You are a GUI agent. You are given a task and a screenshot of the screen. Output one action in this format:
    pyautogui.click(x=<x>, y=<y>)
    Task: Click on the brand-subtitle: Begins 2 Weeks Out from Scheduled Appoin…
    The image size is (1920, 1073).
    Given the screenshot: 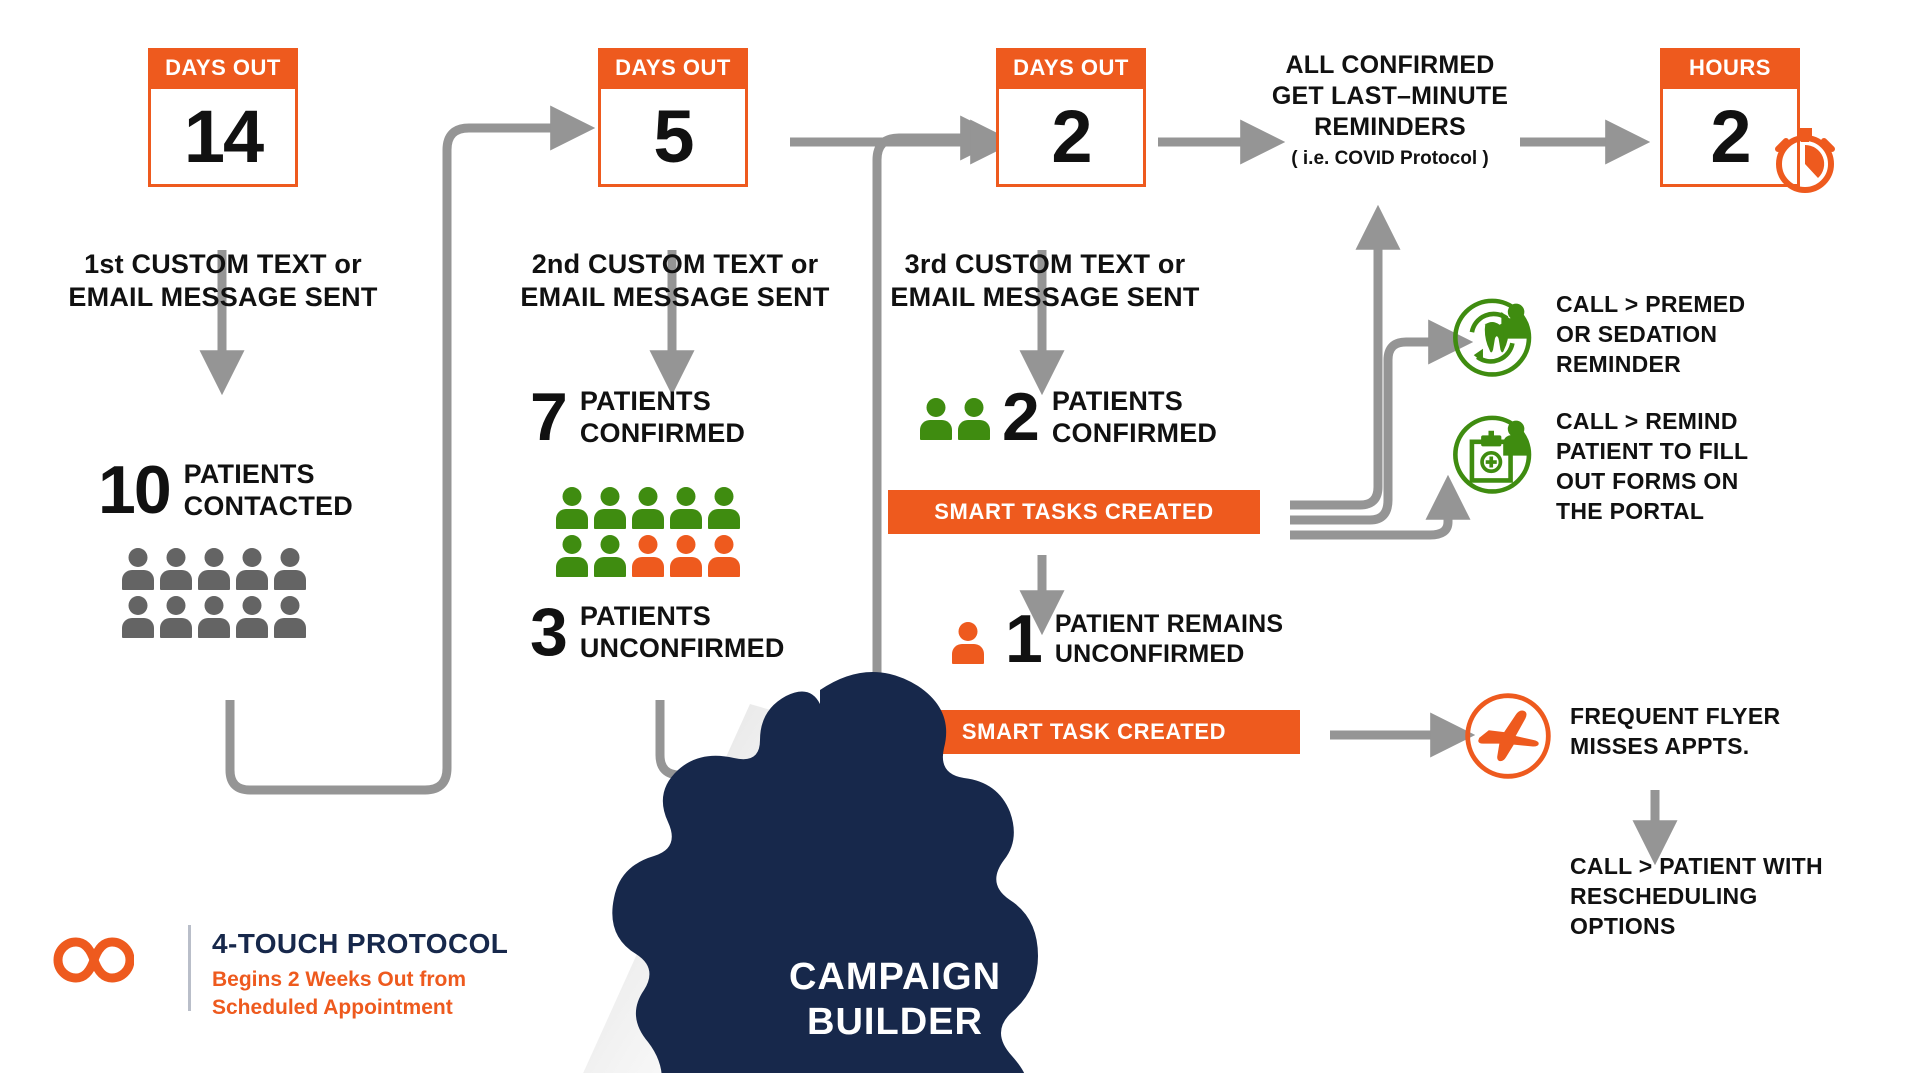 What is the action you would take?
    pyautogui.click(x=339, y=994)
    